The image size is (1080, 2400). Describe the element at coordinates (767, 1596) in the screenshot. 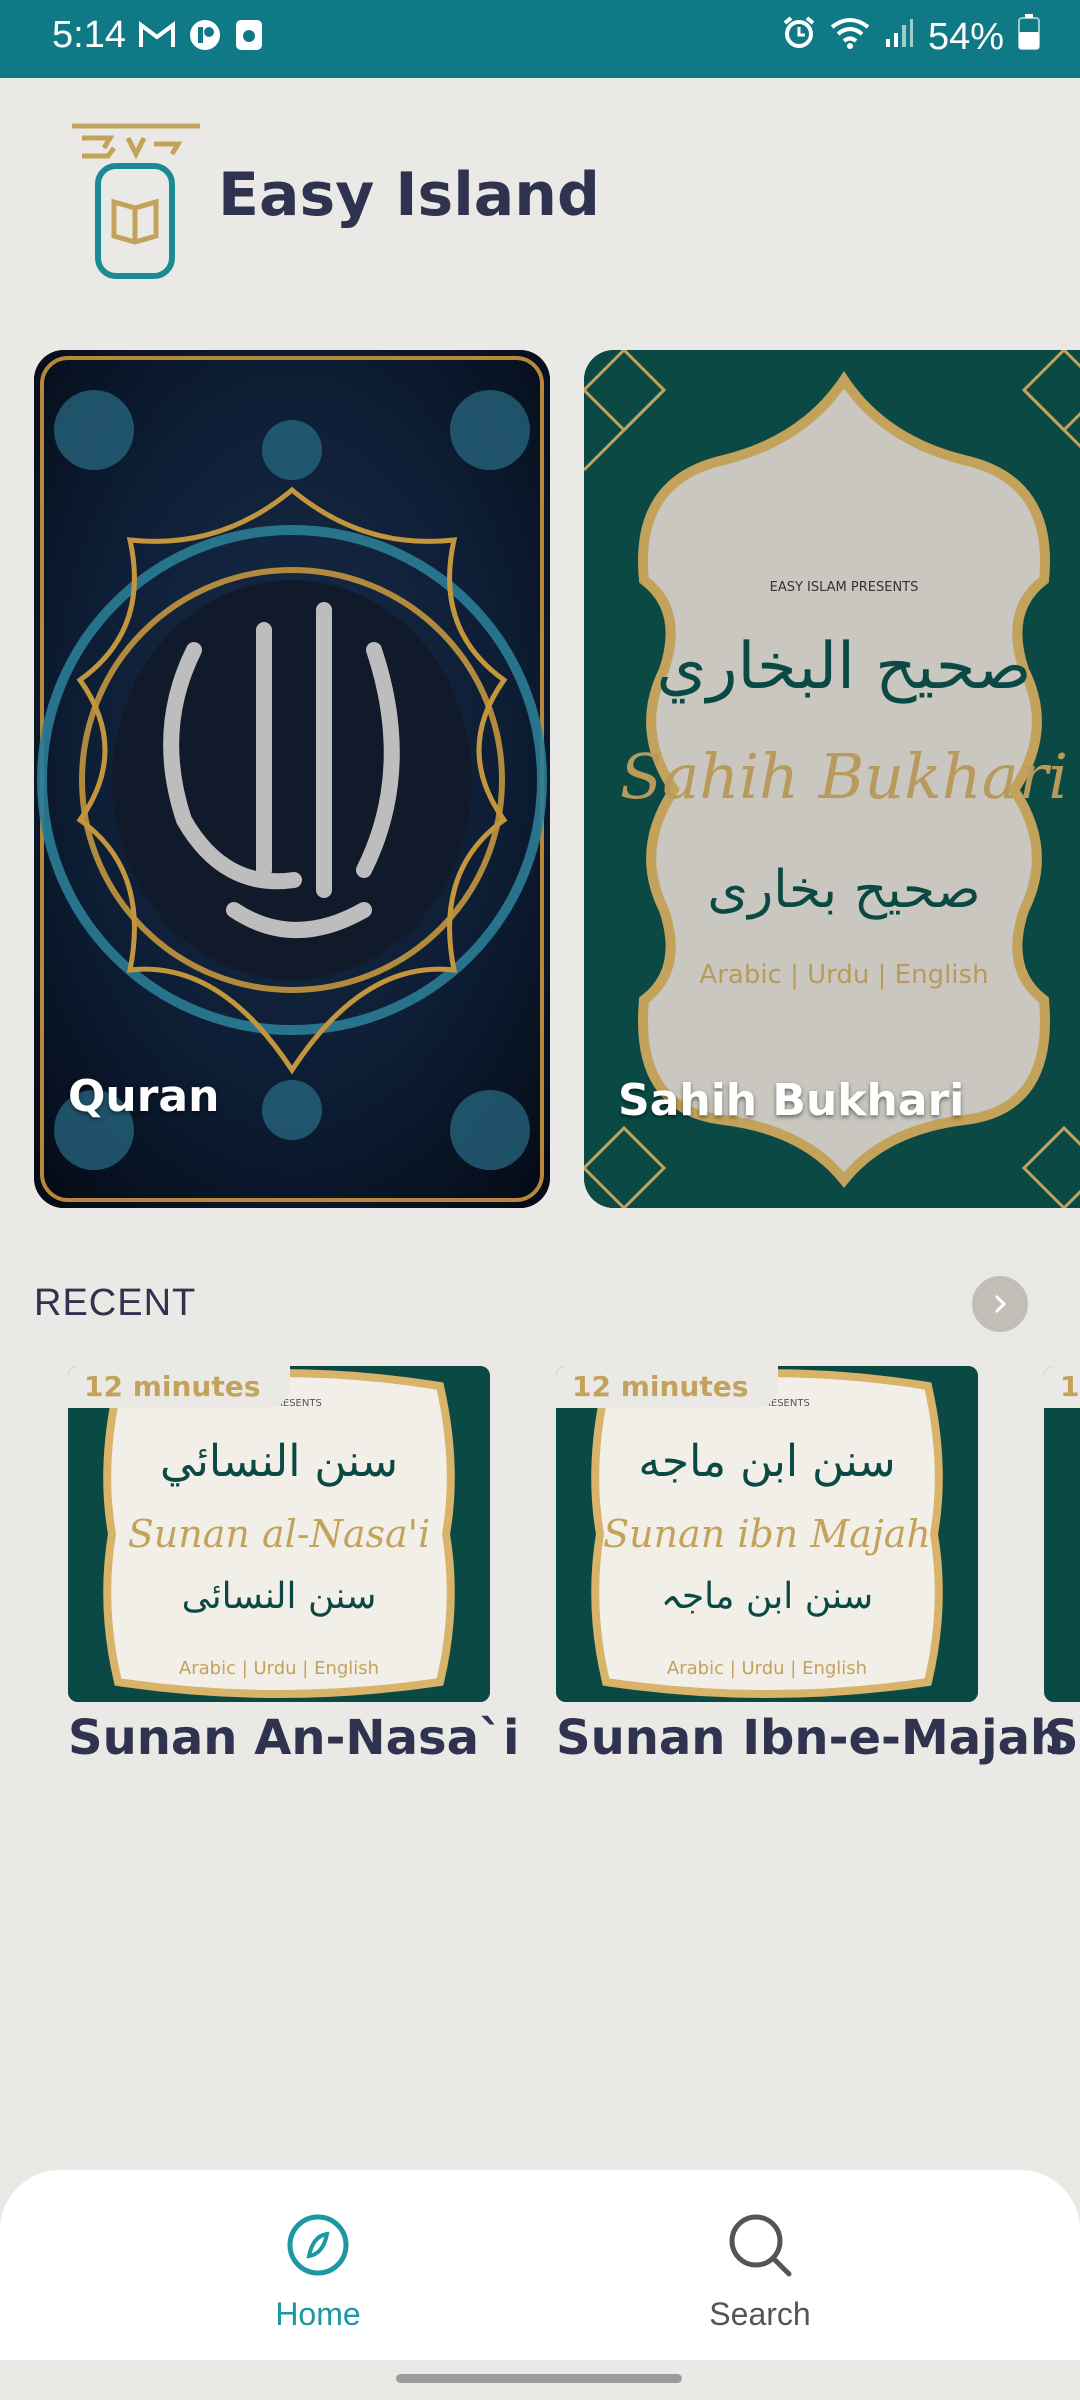

I see `cover-urdu-title: سنن ابن ماجہ` at that location.